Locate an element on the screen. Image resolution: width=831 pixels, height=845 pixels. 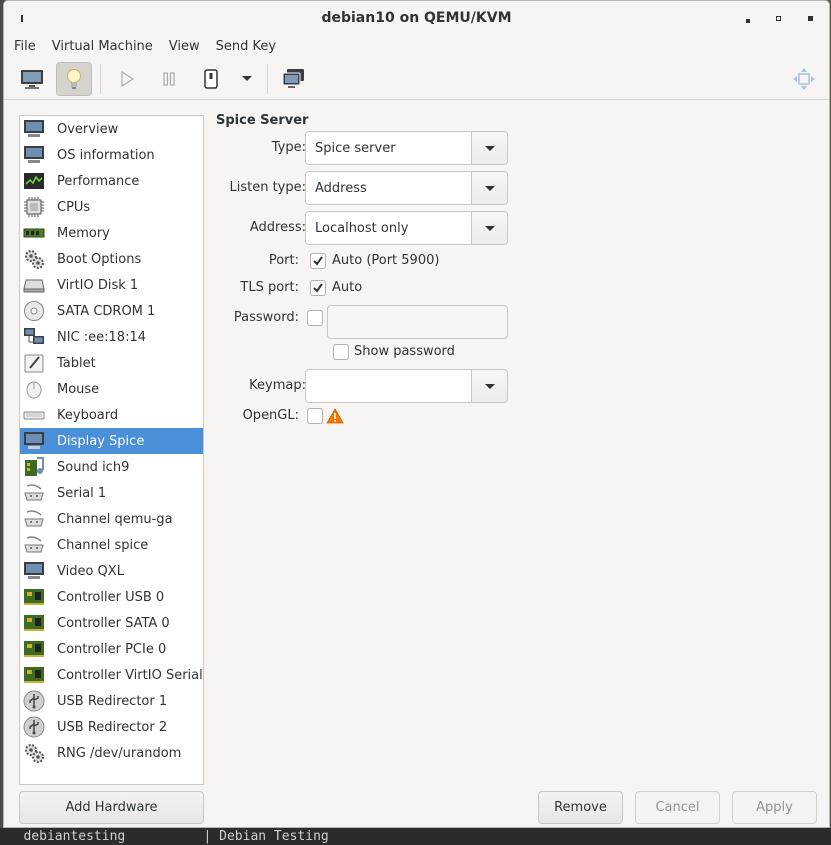
sidebar-item-label: USB Redirector 2 is located at coordinates (112, 727).